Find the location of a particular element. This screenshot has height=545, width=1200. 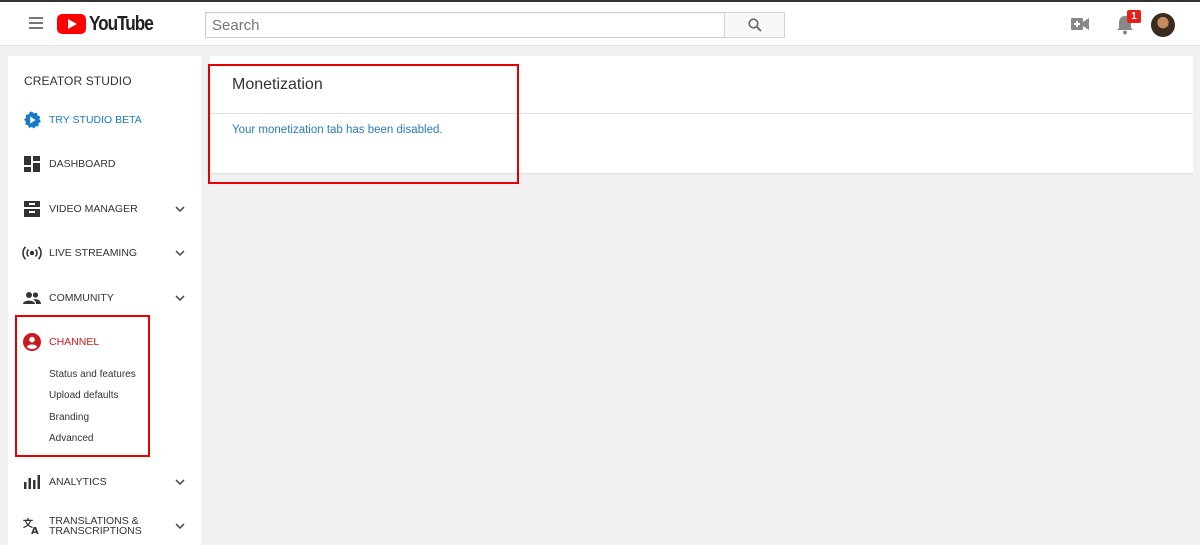

sidebar-item-dashboard: DASHBOARD is located at coordinates (104, 164).